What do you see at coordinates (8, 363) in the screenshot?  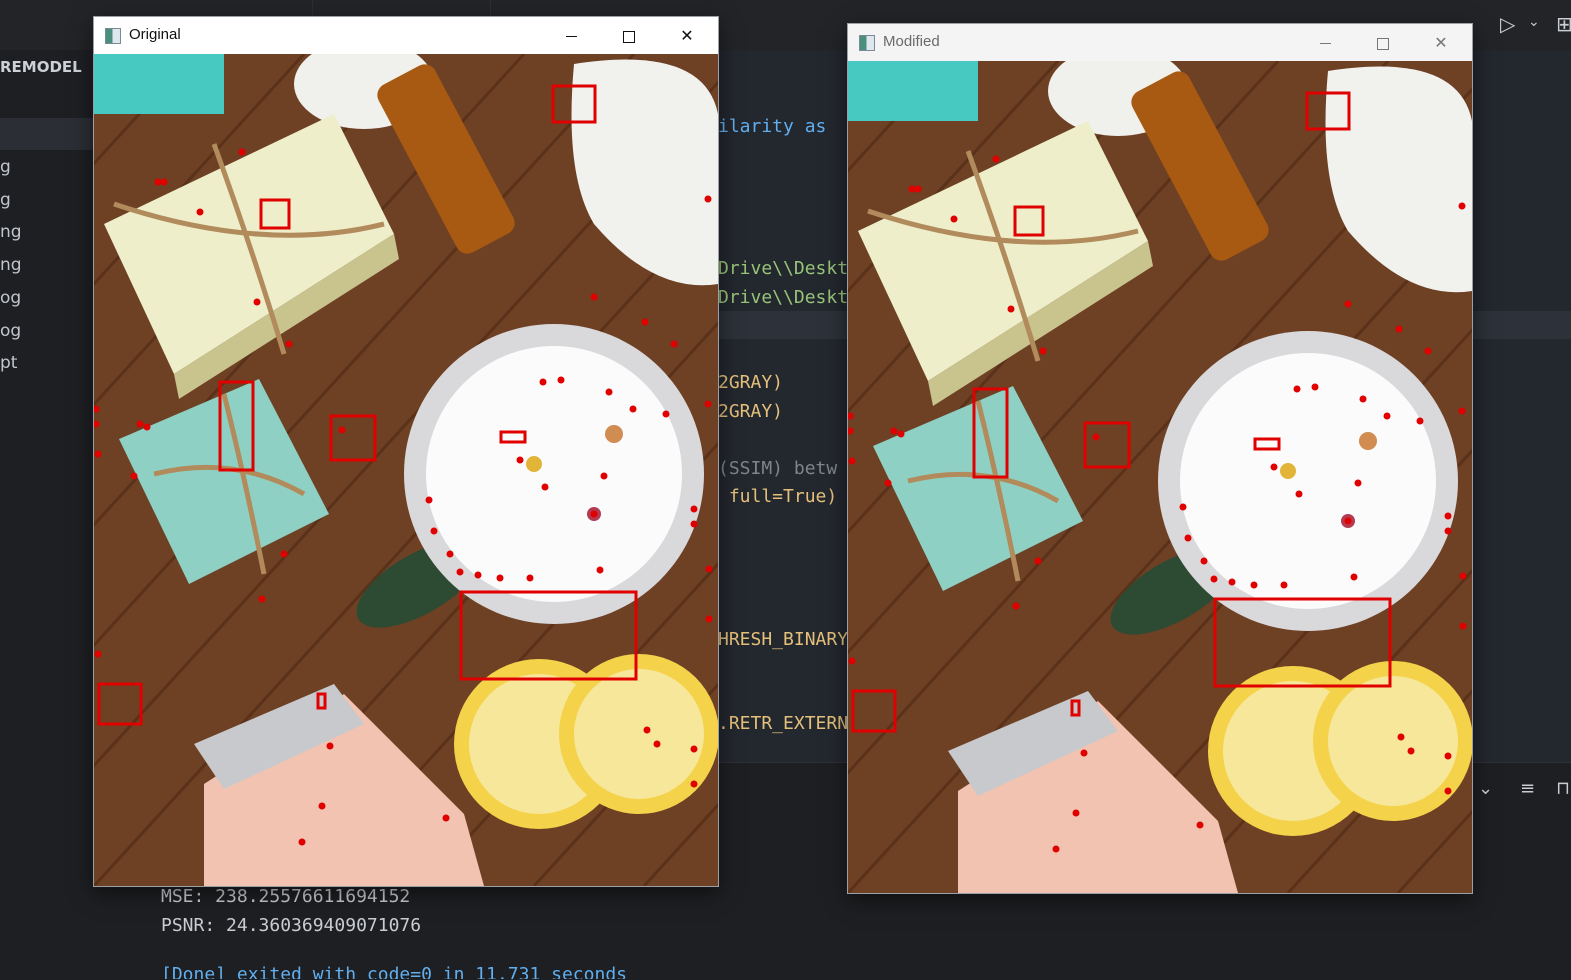 I see `explorer-file: pt` at bounding box center [8, 363].